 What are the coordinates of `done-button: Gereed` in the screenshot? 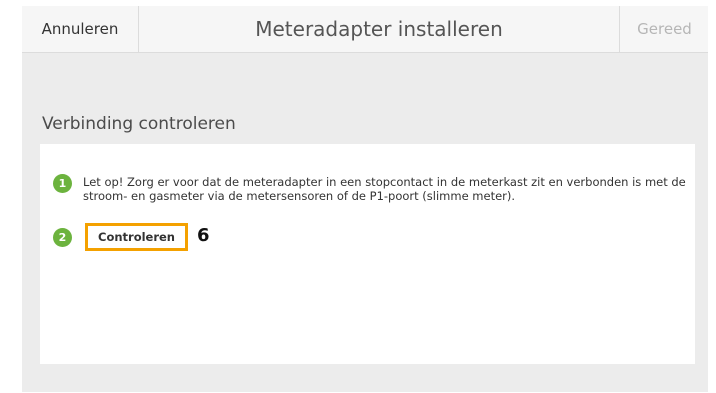 It's located at (664, 29).